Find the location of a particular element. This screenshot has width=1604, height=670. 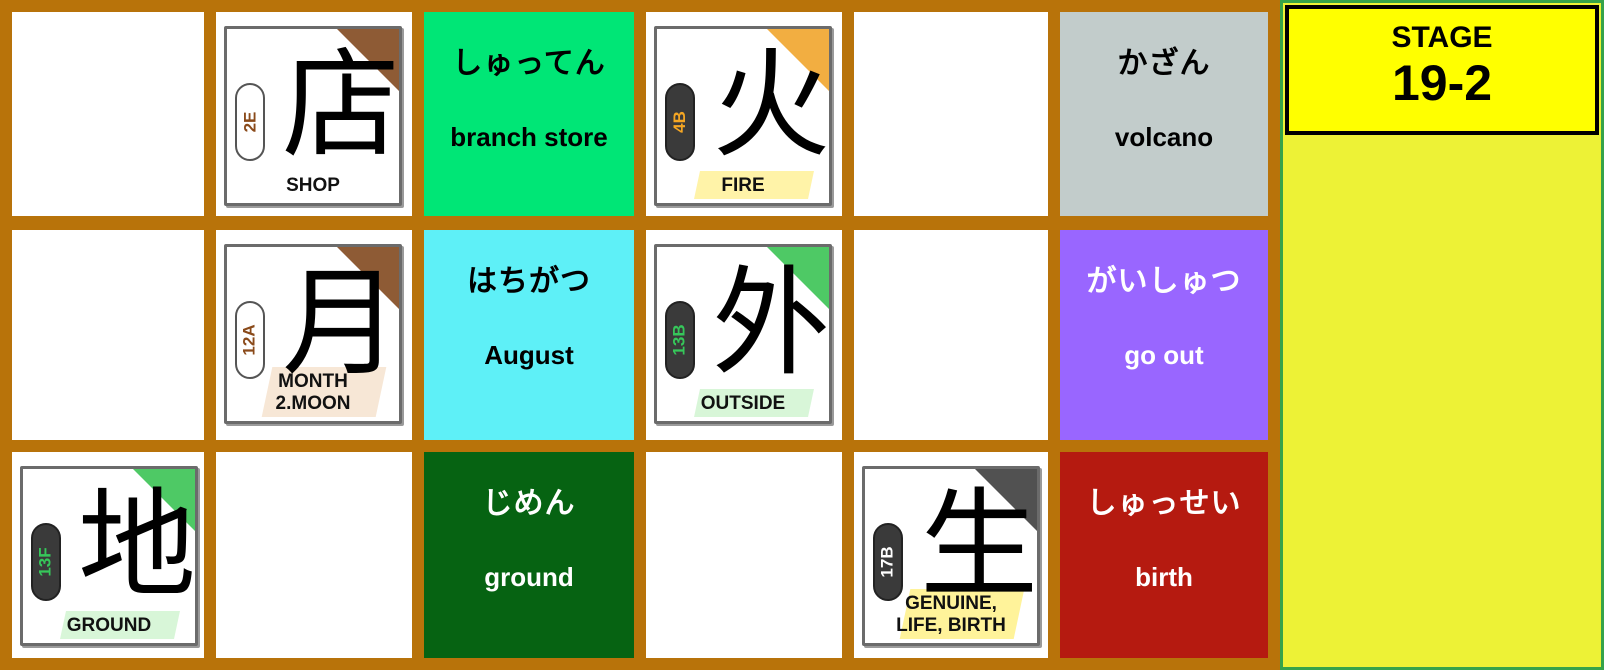

kanji-card-face: 月 12A MONTH 2.MOON is located at coordinates (313, 334).